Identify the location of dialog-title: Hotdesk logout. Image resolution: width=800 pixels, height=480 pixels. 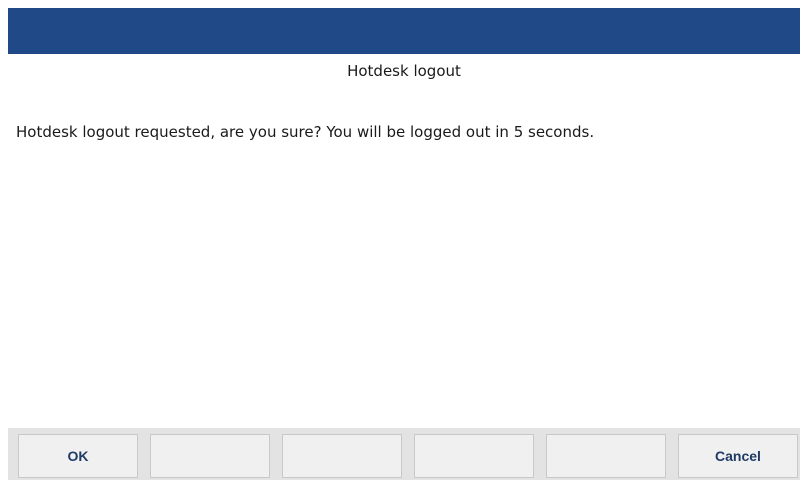
(404, 71).